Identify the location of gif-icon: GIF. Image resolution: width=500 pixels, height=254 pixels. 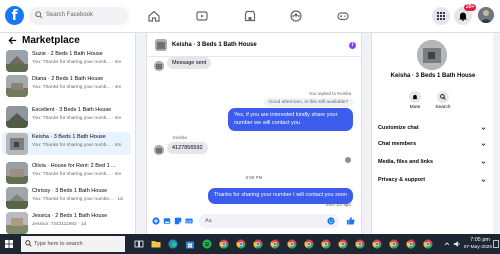
(189, 221).